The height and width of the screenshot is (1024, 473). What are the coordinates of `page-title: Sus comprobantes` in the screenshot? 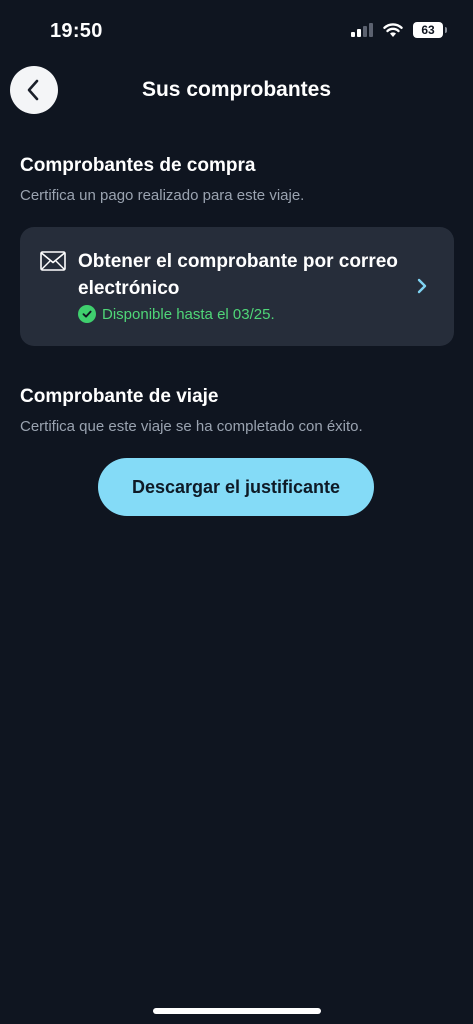 It's located at (236, 89).